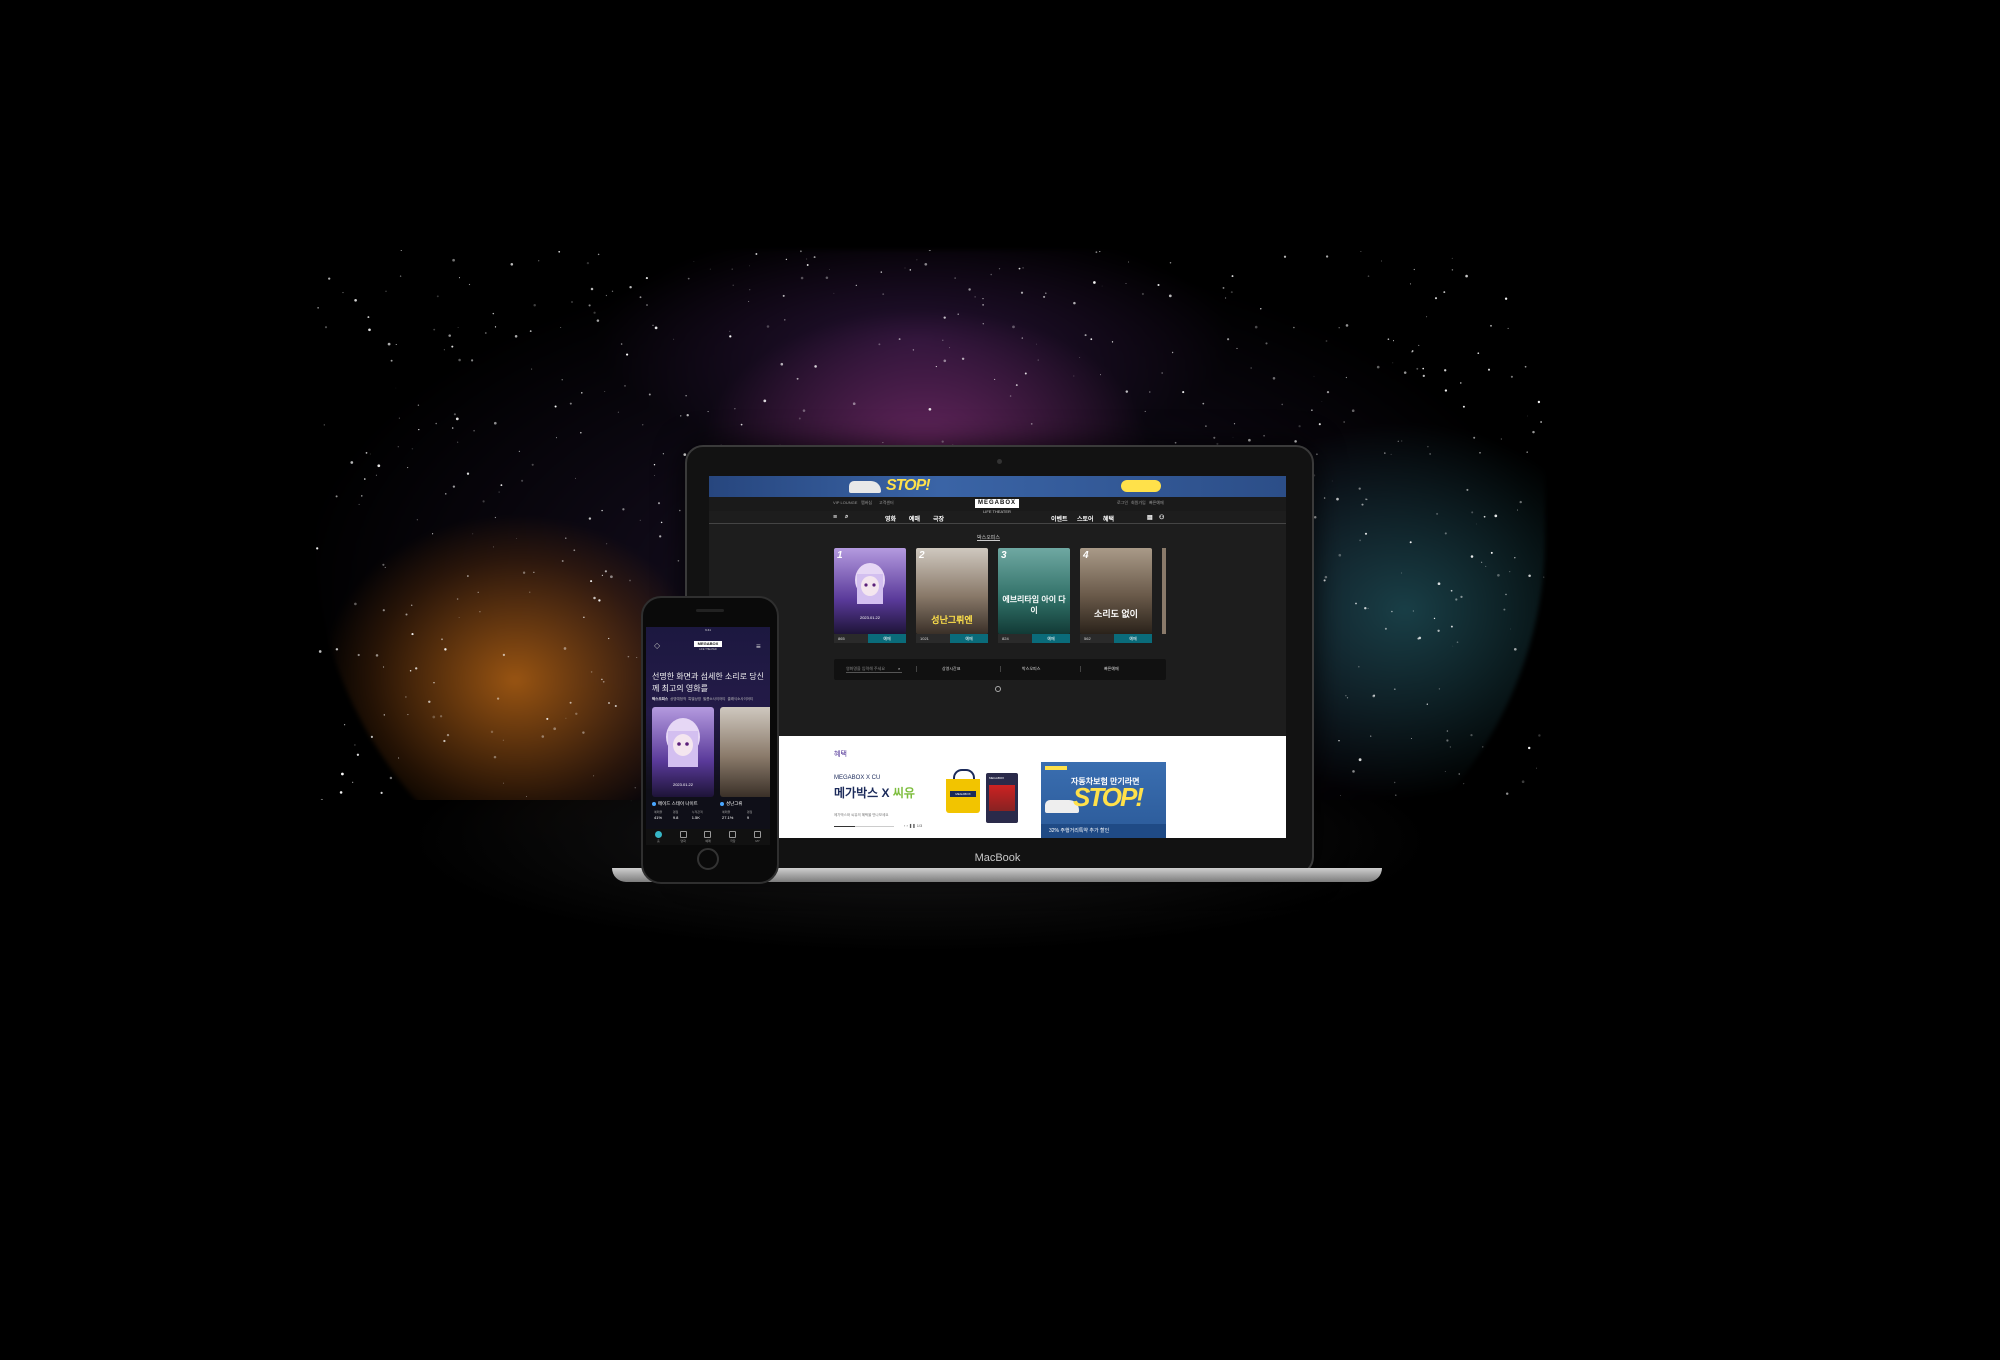  What do you see at coordinates (1031, 669) in the screenshot?
I see `quick-item-boxoffice: 박스오피스` at bounding box center [1031, 669].